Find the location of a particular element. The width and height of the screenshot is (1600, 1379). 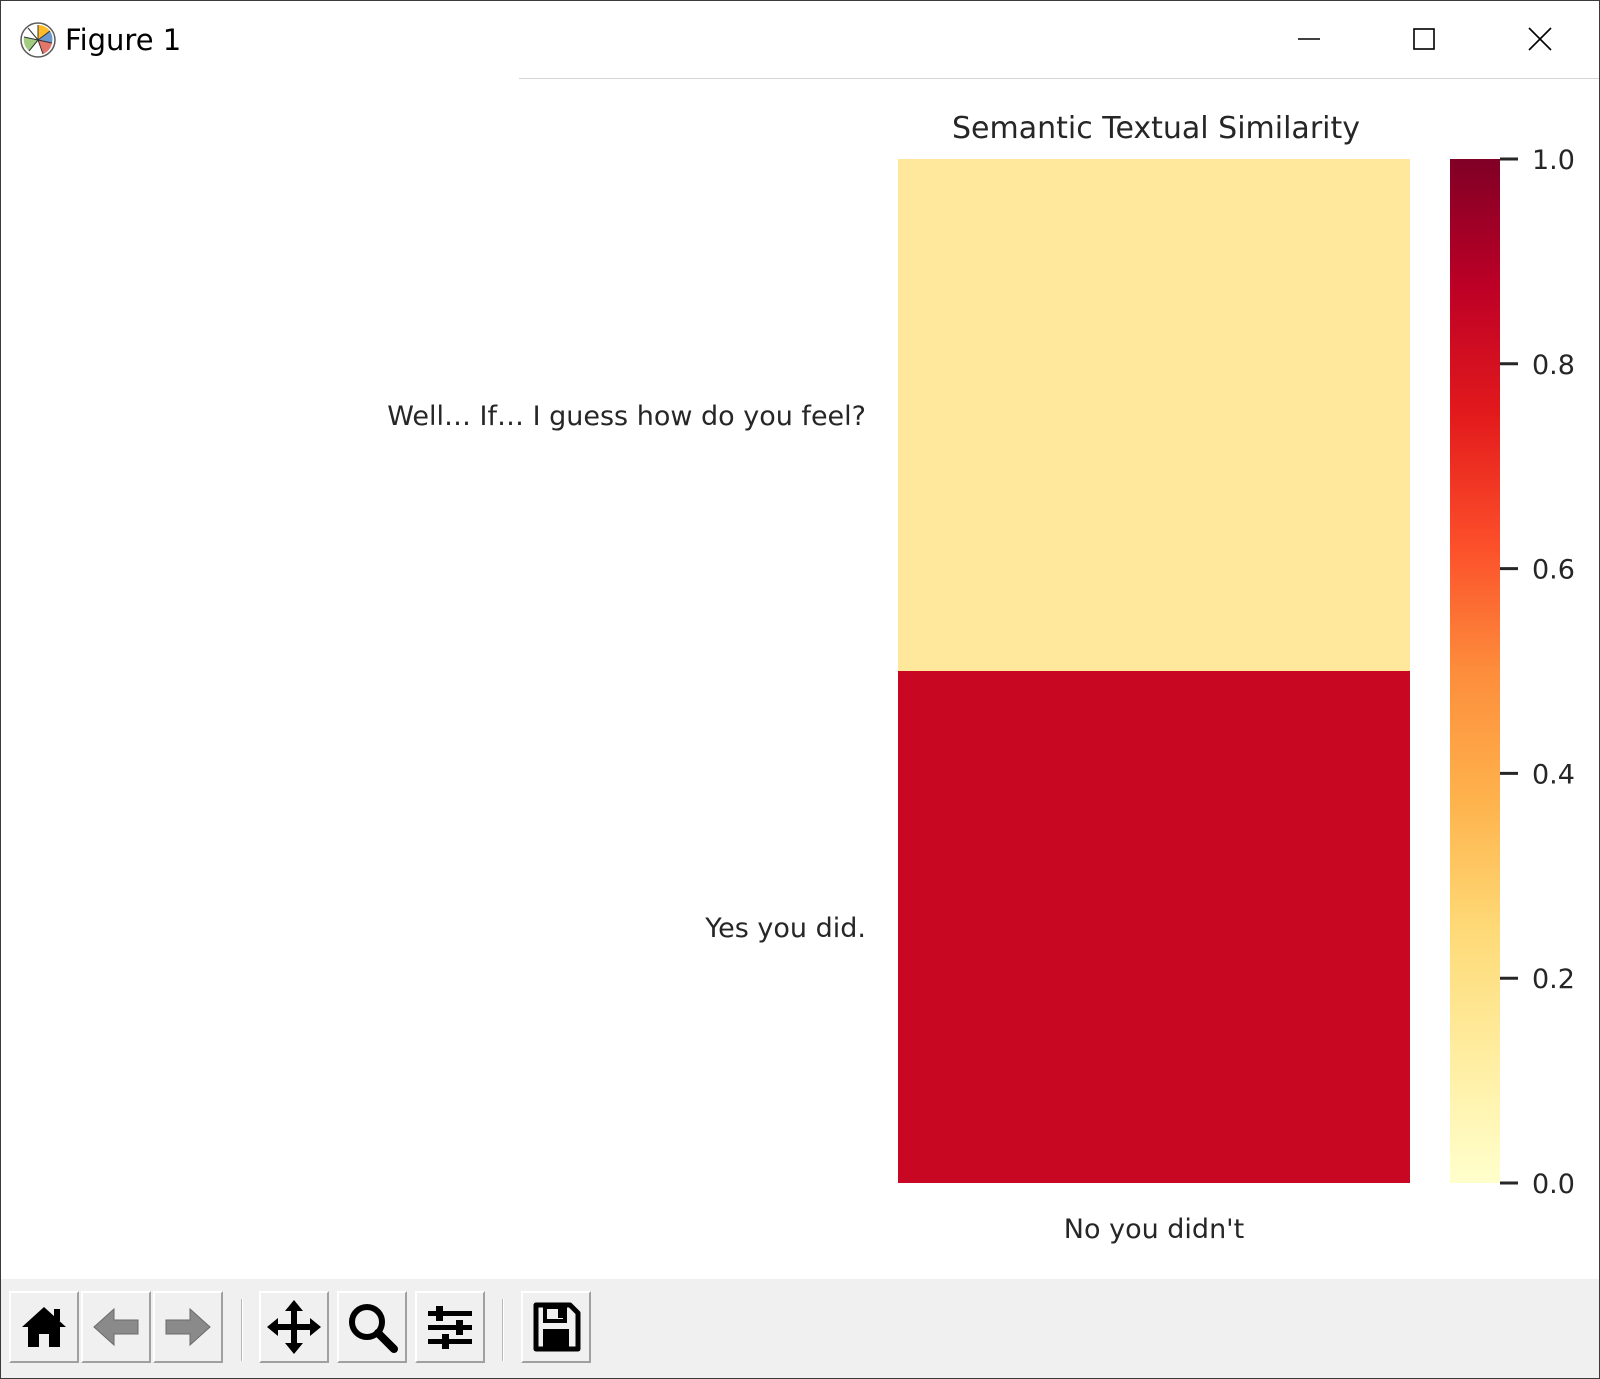

colorbar-tick-label: 0.0 is located at coordinates (1553, 1184).